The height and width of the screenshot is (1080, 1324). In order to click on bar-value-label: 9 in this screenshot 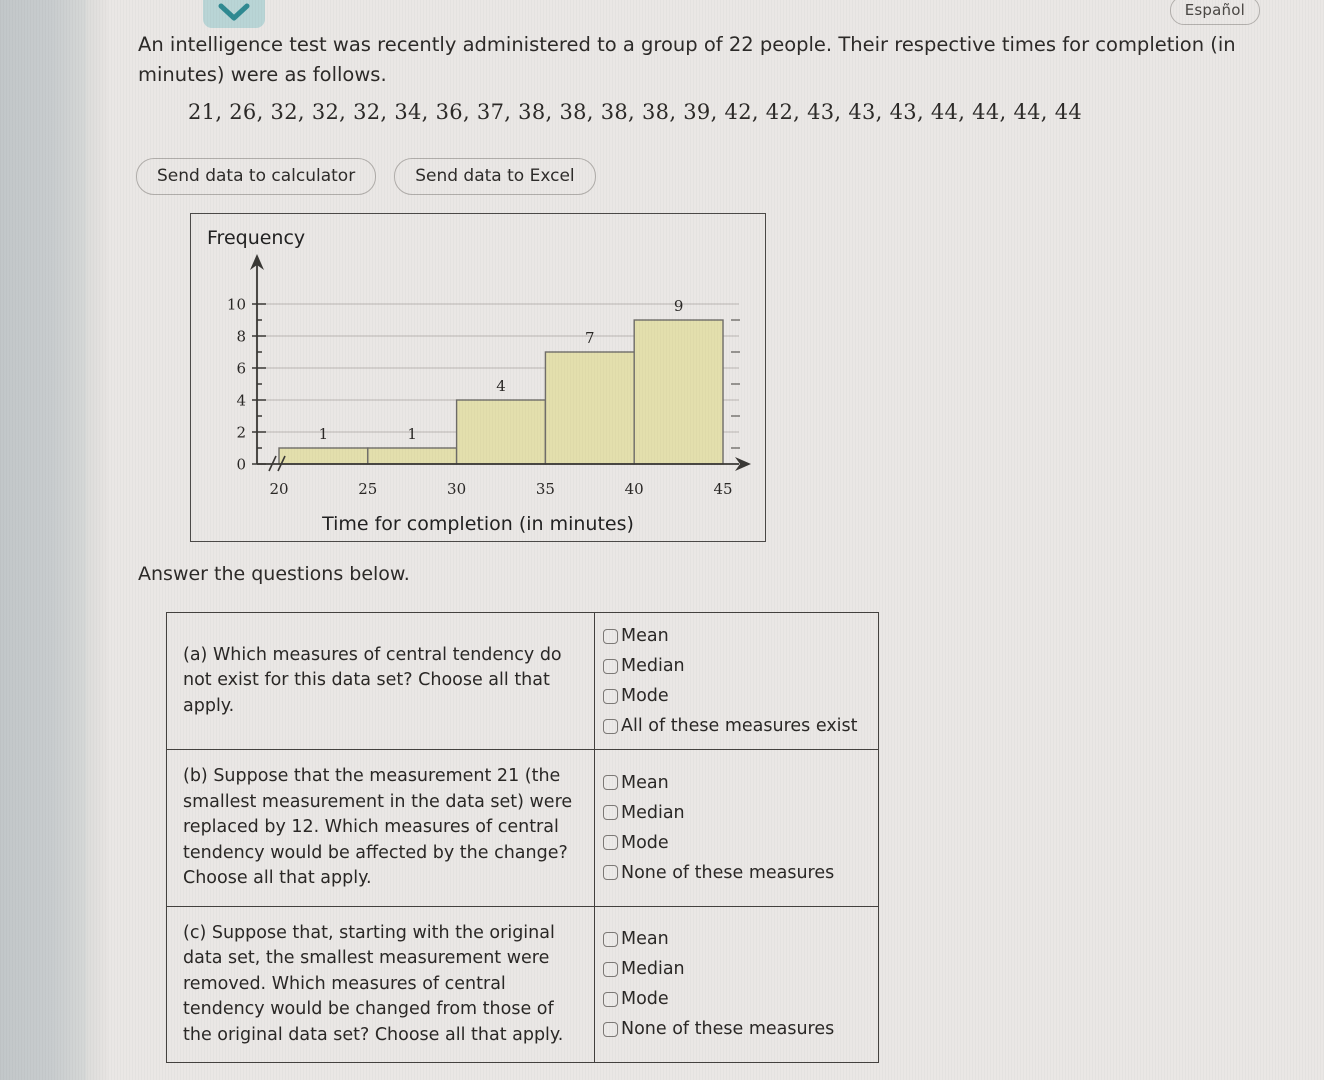, I will do `click(679, 306)`.